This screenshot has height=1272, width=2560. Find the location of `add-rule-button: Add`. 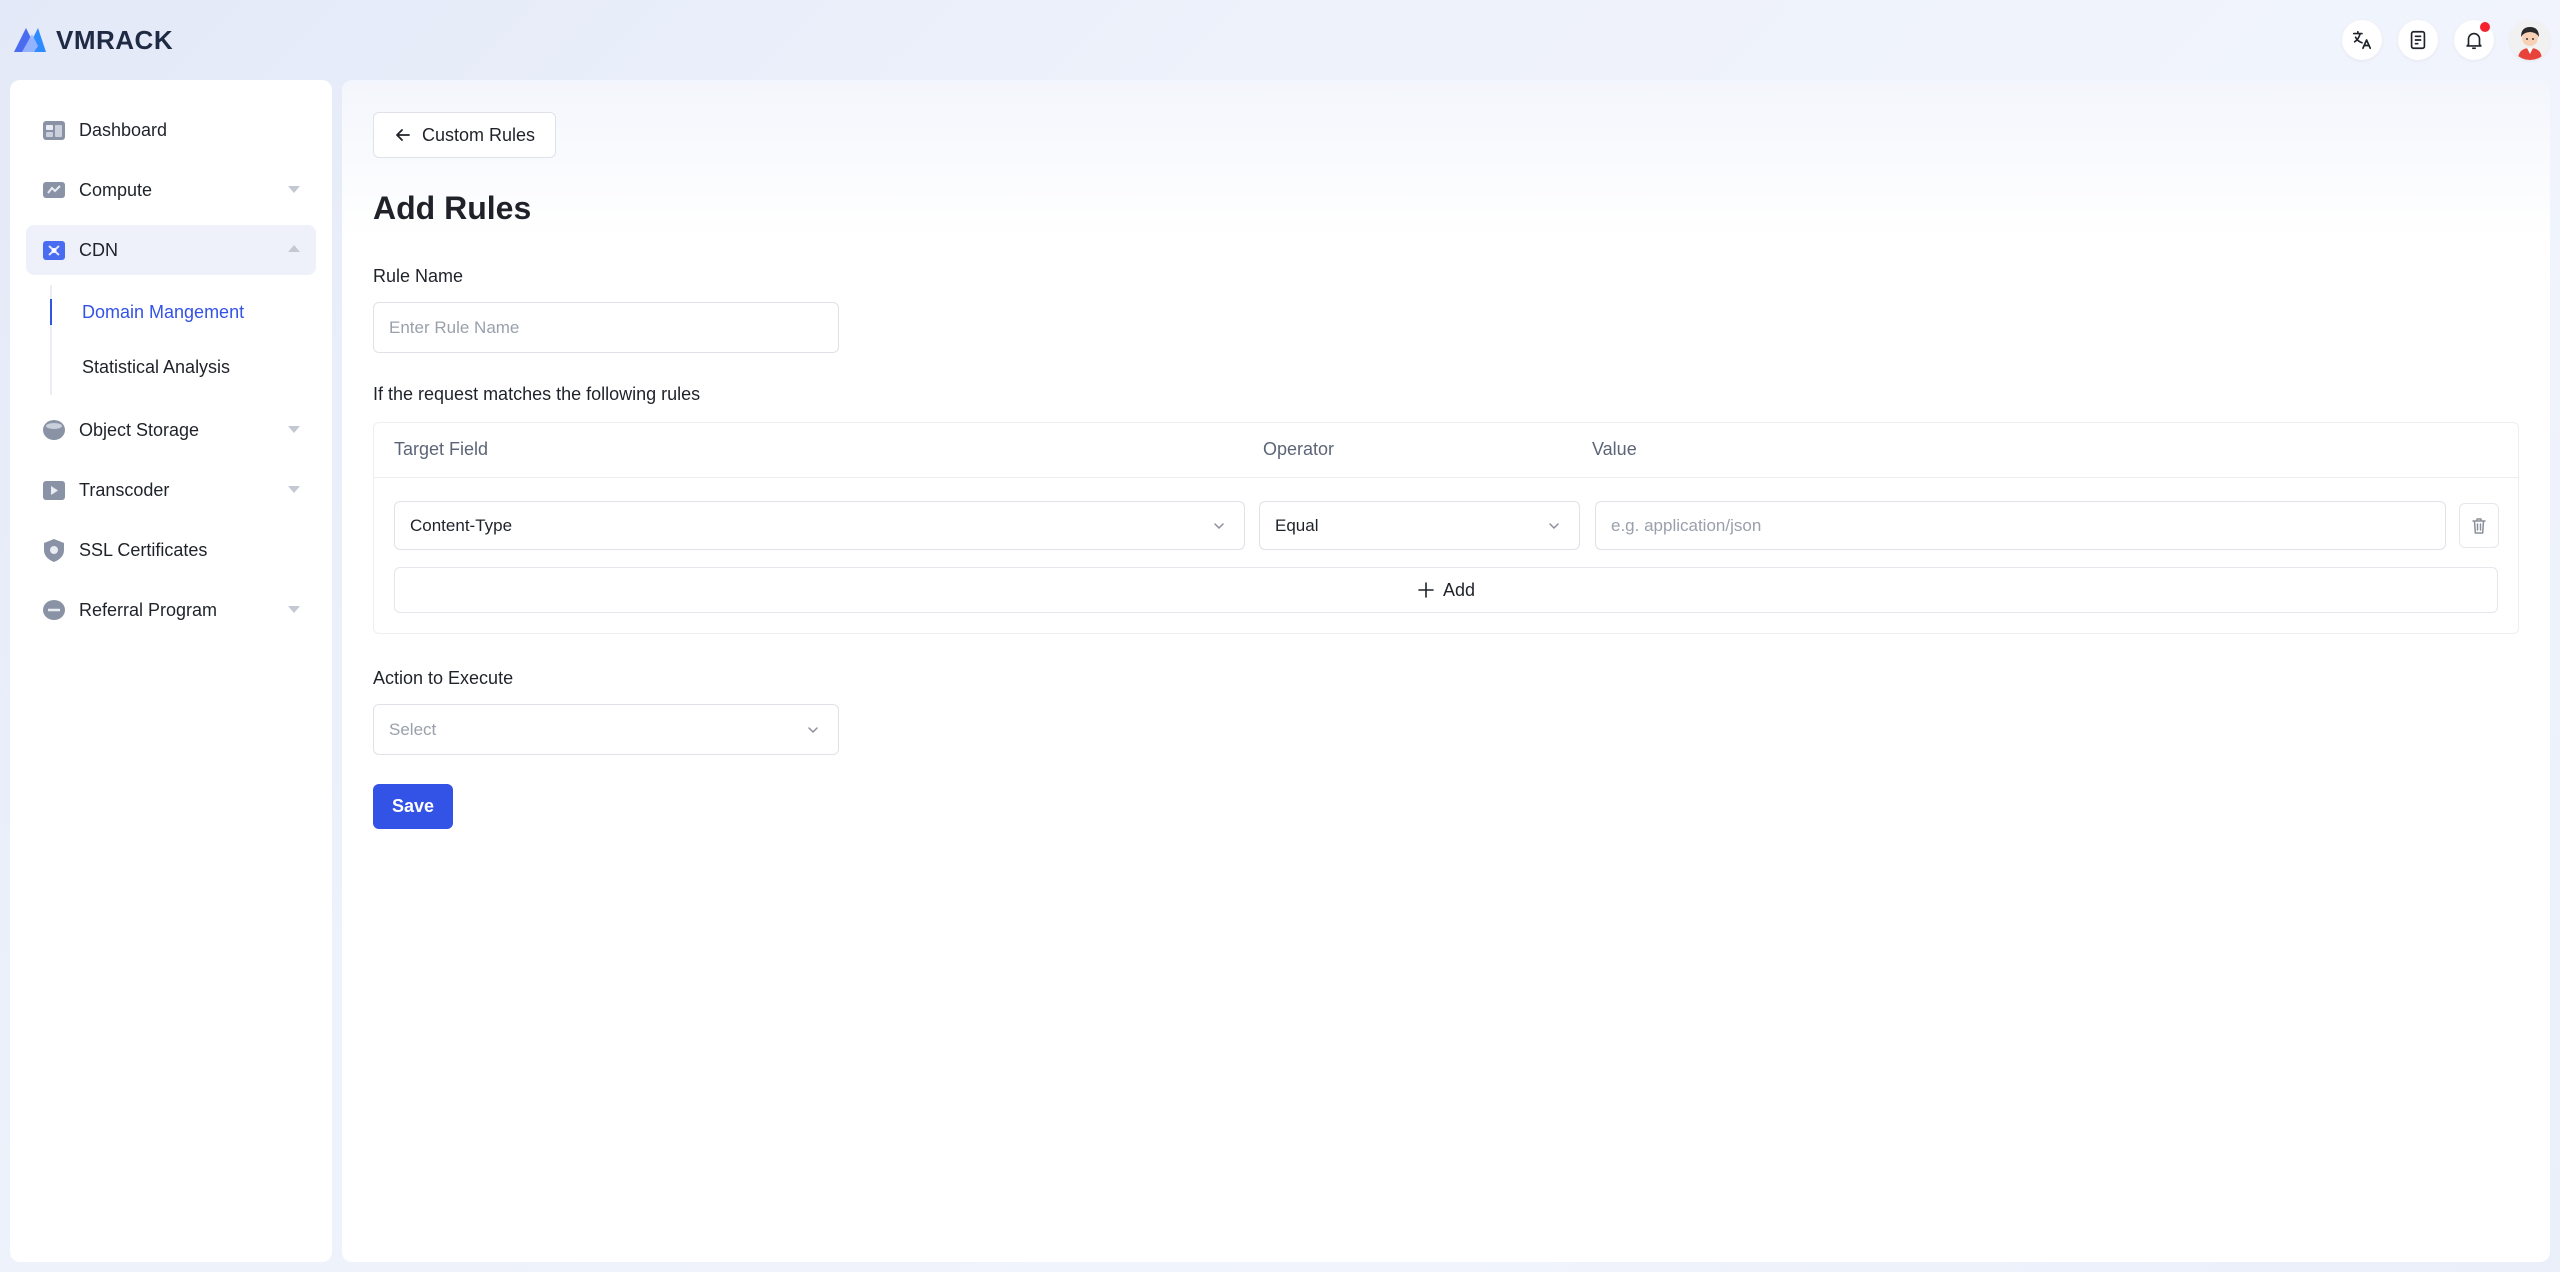

add-rule-button: Add is located at coordinates (1446, 590).